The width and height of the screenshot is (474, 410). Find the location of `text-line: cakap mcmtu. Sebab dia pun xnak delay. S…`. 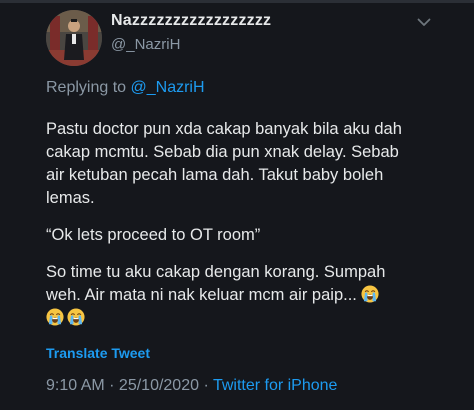

text-line: cakap mcmtu. Sebab dia pun xnak delay. S… is located at coordinates (222, 152).